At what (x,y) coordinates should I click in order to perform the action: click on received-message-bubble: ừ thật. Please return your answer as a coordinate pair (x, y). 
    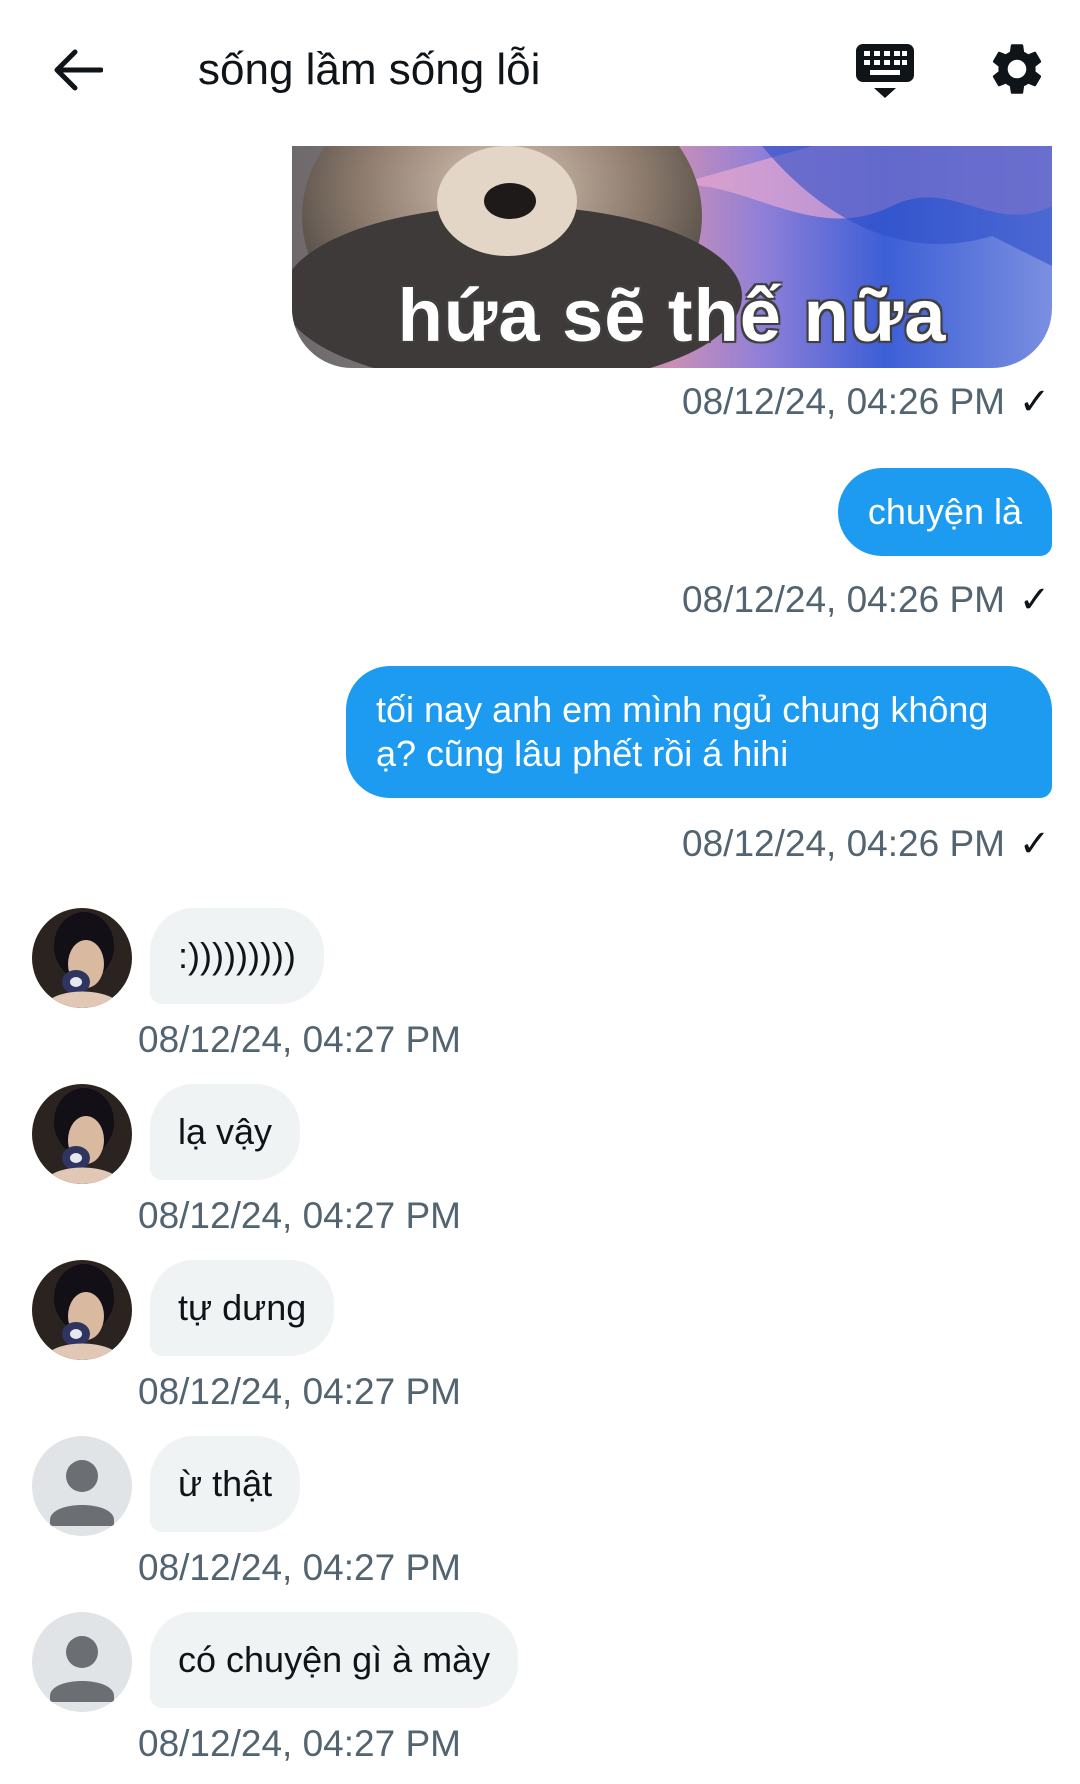
    Looking at the image, I should click on (225, 1484).